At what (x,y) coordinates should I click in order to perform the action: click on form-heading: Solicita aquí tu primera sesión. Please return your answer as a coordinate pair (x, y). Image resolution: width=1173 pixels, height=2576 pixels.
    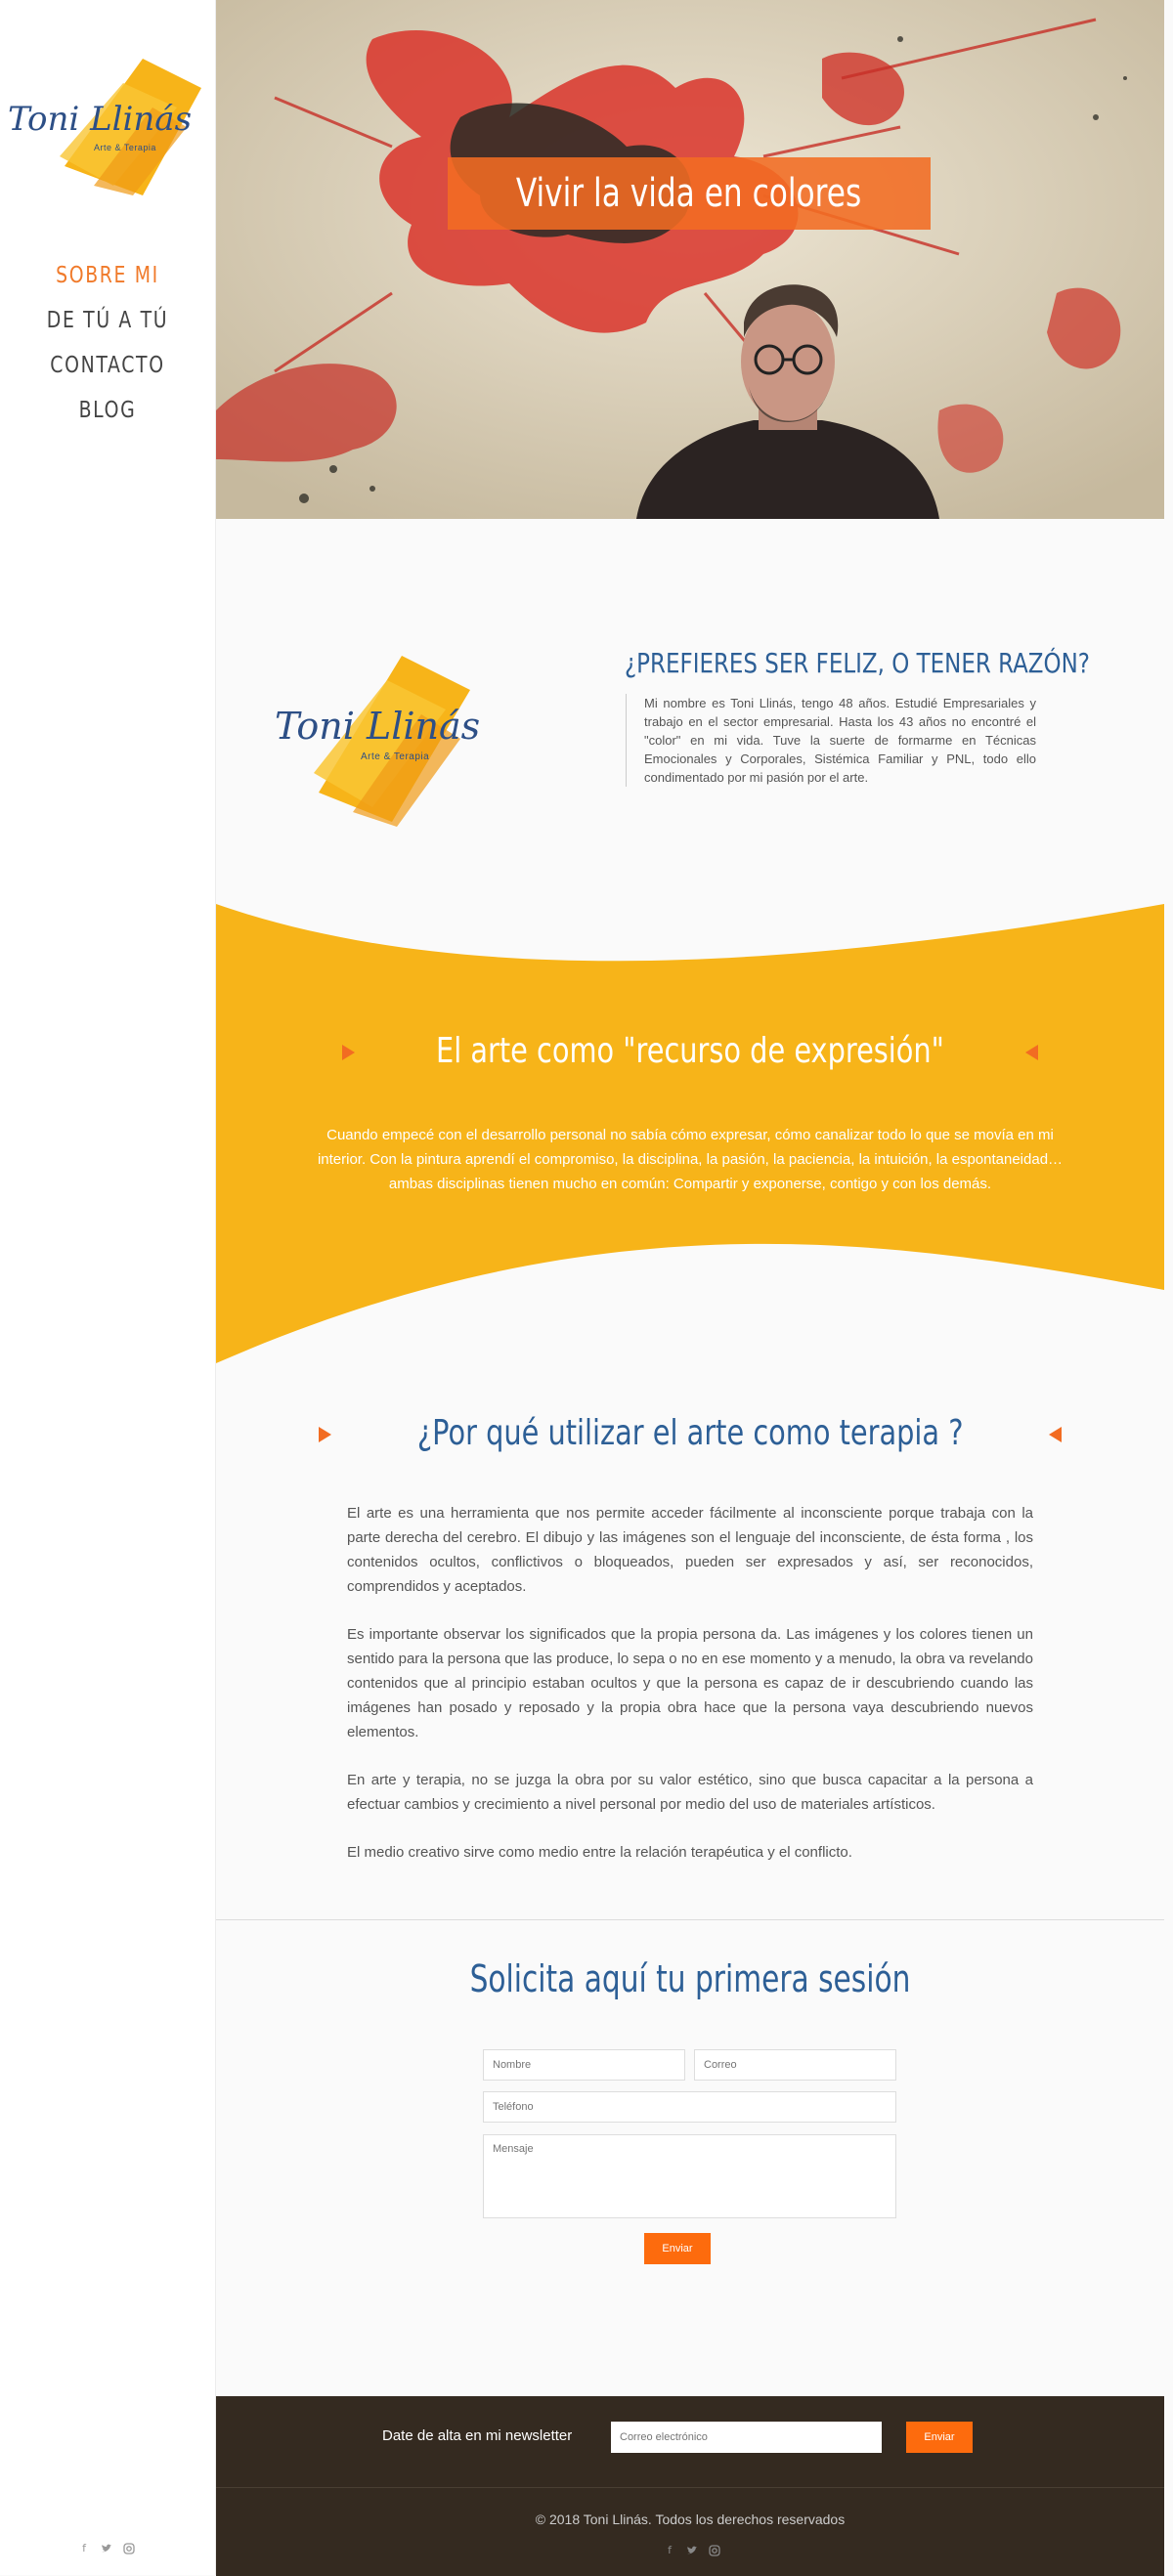
    Looking at the image, I should click on (690, 1979).